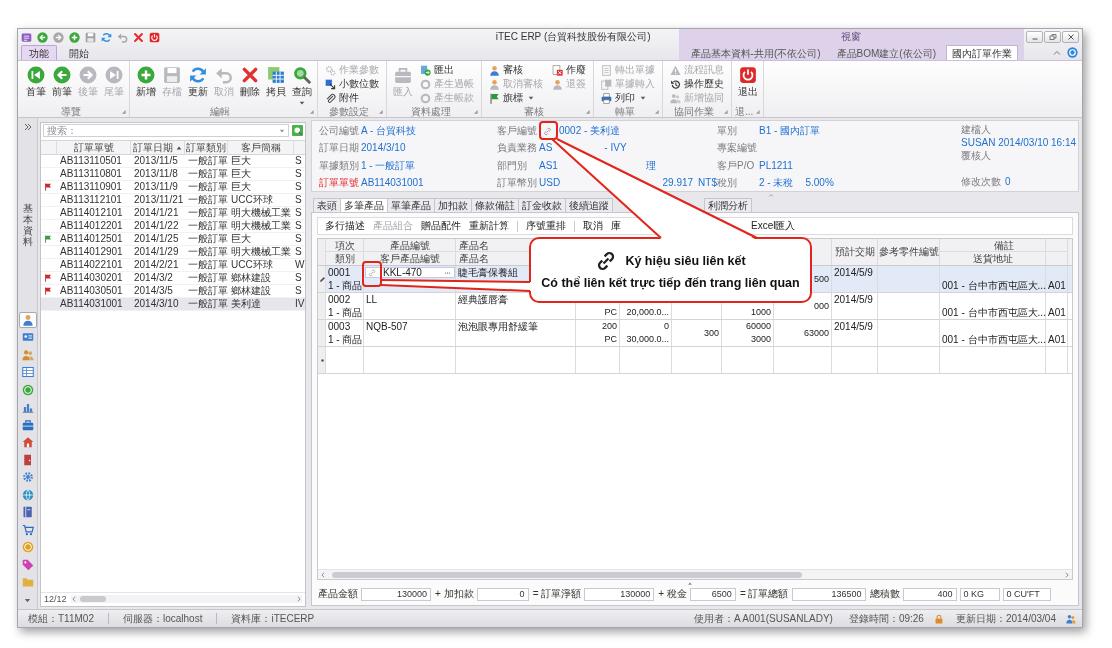 This screenshot has height=648, width=1112. I want to click on ribbon-button: 匯出, so click(447, 70).